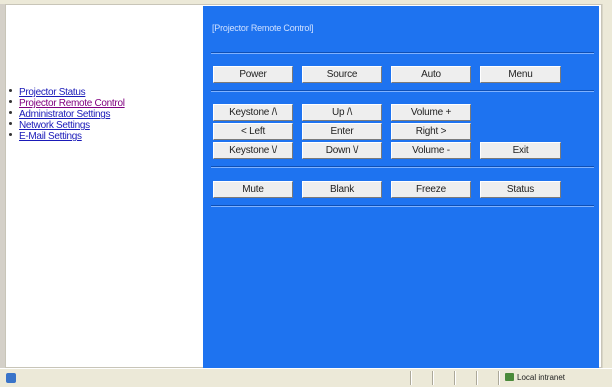 This screenshot has width=612, height=387. I want to click on divider-middle, so click(402, 91).